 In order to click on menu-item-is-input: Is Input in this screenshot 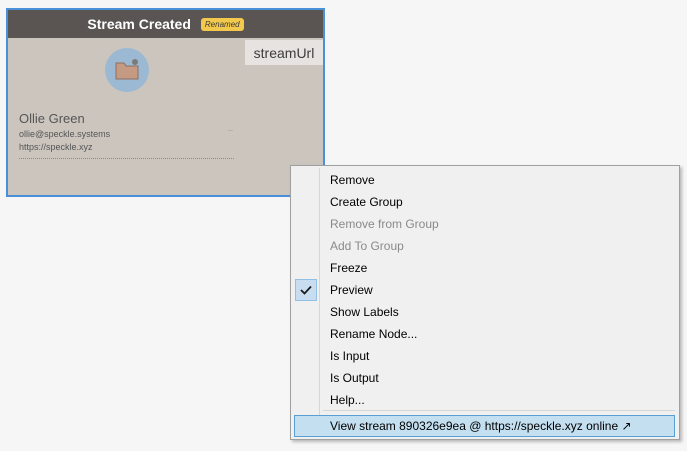, I will do `click(485, 356)`.